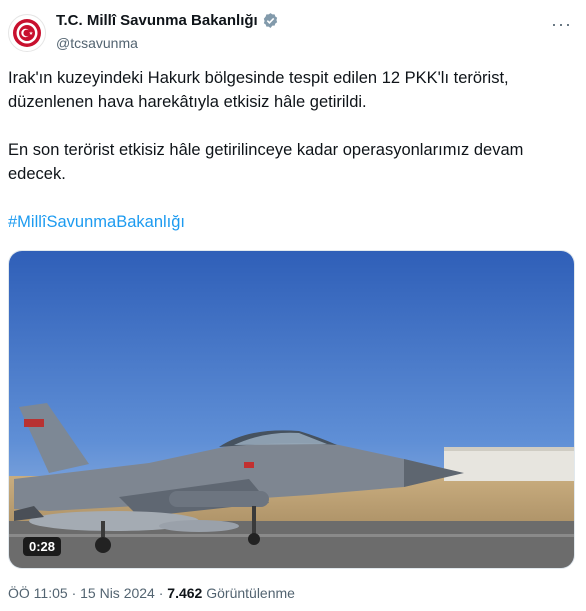 Image resolution: width=586 pixels, height=611 pixels. I want to click on video-duration: 0:28, so click(42, 546).